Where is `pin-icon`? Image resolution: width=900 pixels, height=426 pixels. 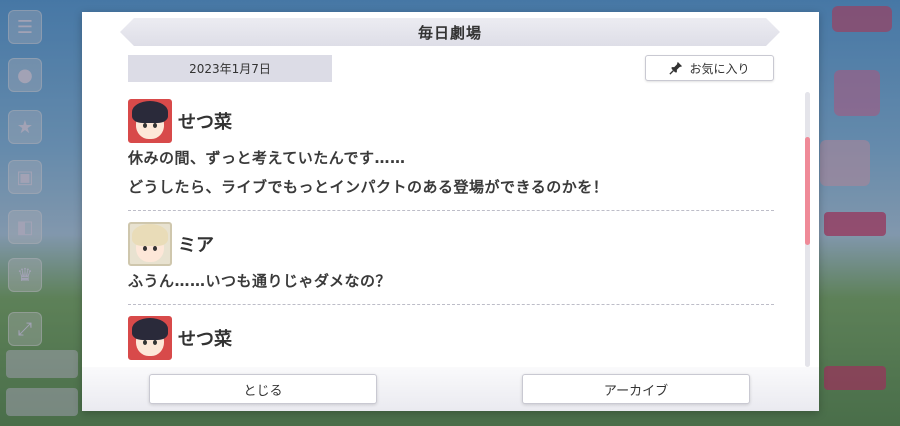 pin-icon is located at coordinates (676, 68).